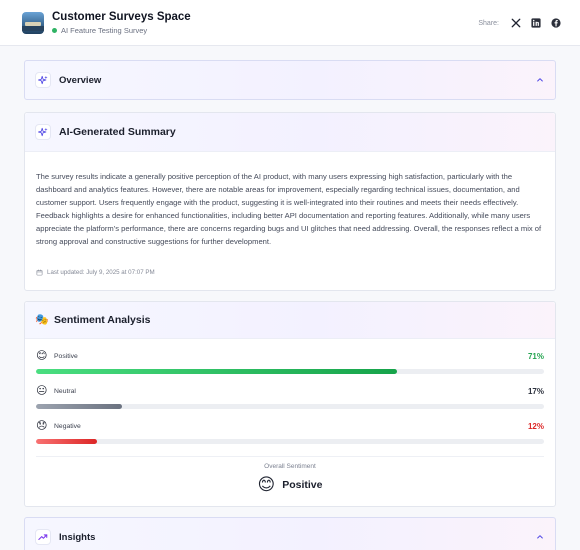 The height and width of the screenshot is (550, 580). I want to click on overall-sentiment: Overall Sentiment 😊 Positive, so click(290, 482).